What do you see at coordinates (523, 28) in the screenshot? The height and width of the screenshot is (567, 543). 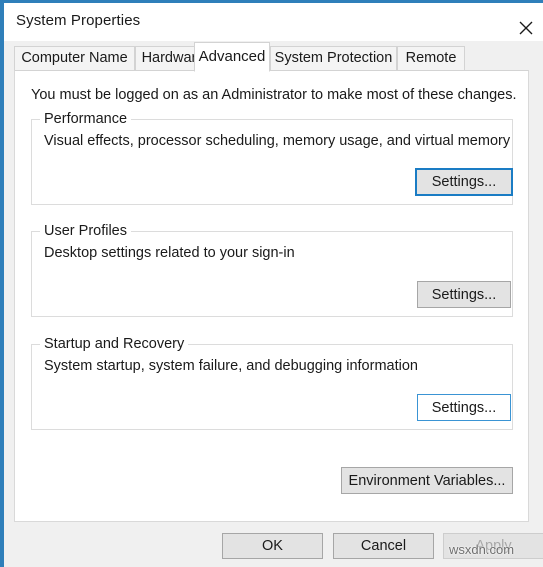 I see `close-icon` at bounding box center [523, 28].